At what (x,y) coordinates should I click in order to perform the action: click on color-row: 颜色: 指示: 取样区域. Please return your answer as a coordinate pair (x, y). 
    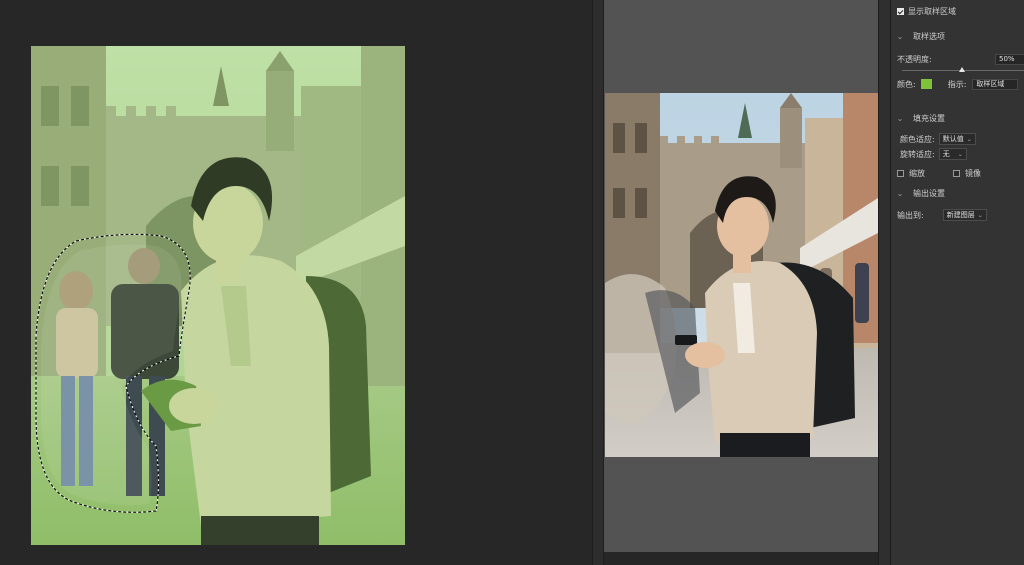
    Looking at the image, I should click on (960, 84).